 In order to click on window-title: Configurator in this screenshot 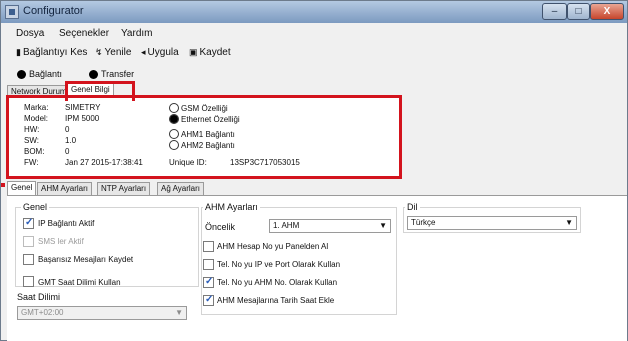, I will do `click(53, 11)`.